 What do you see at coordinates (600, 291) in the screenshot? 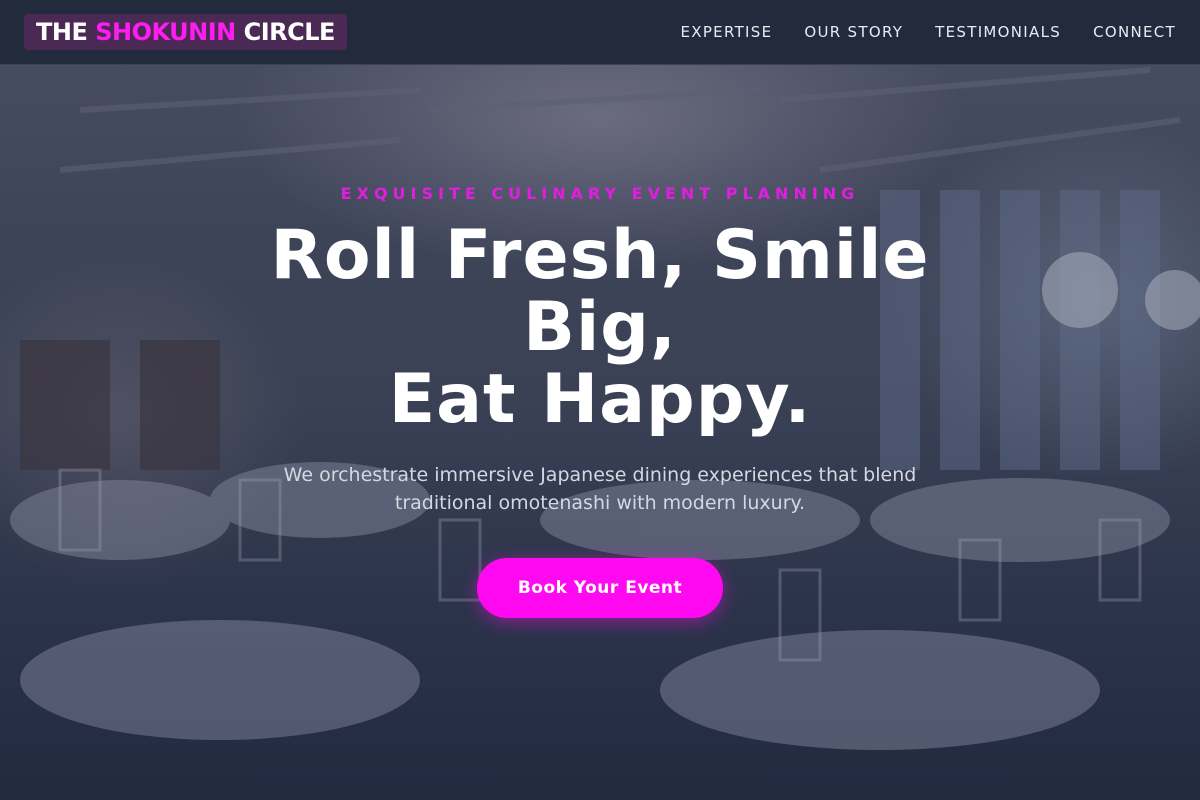
I see `hero-headline-line1: Roll Fresh, Smile Big,` at bounding box center [600, 291].